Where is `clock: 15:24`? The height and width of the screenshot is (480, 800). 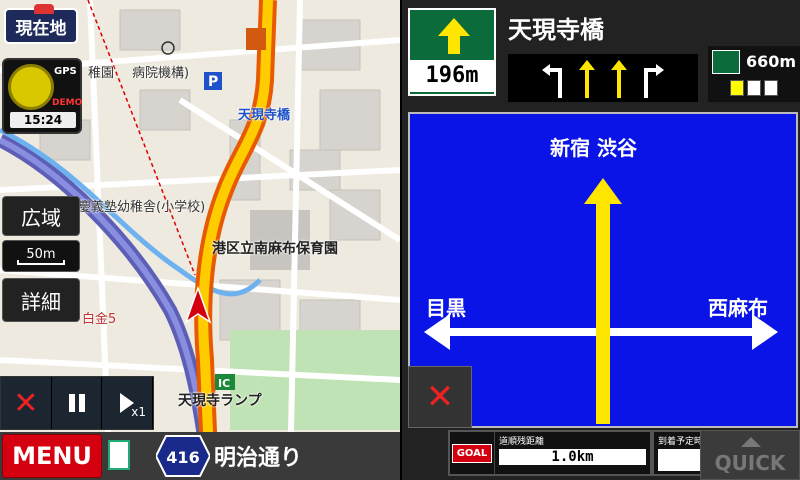
clock: 15:24 is located at coordinates (43, 120).